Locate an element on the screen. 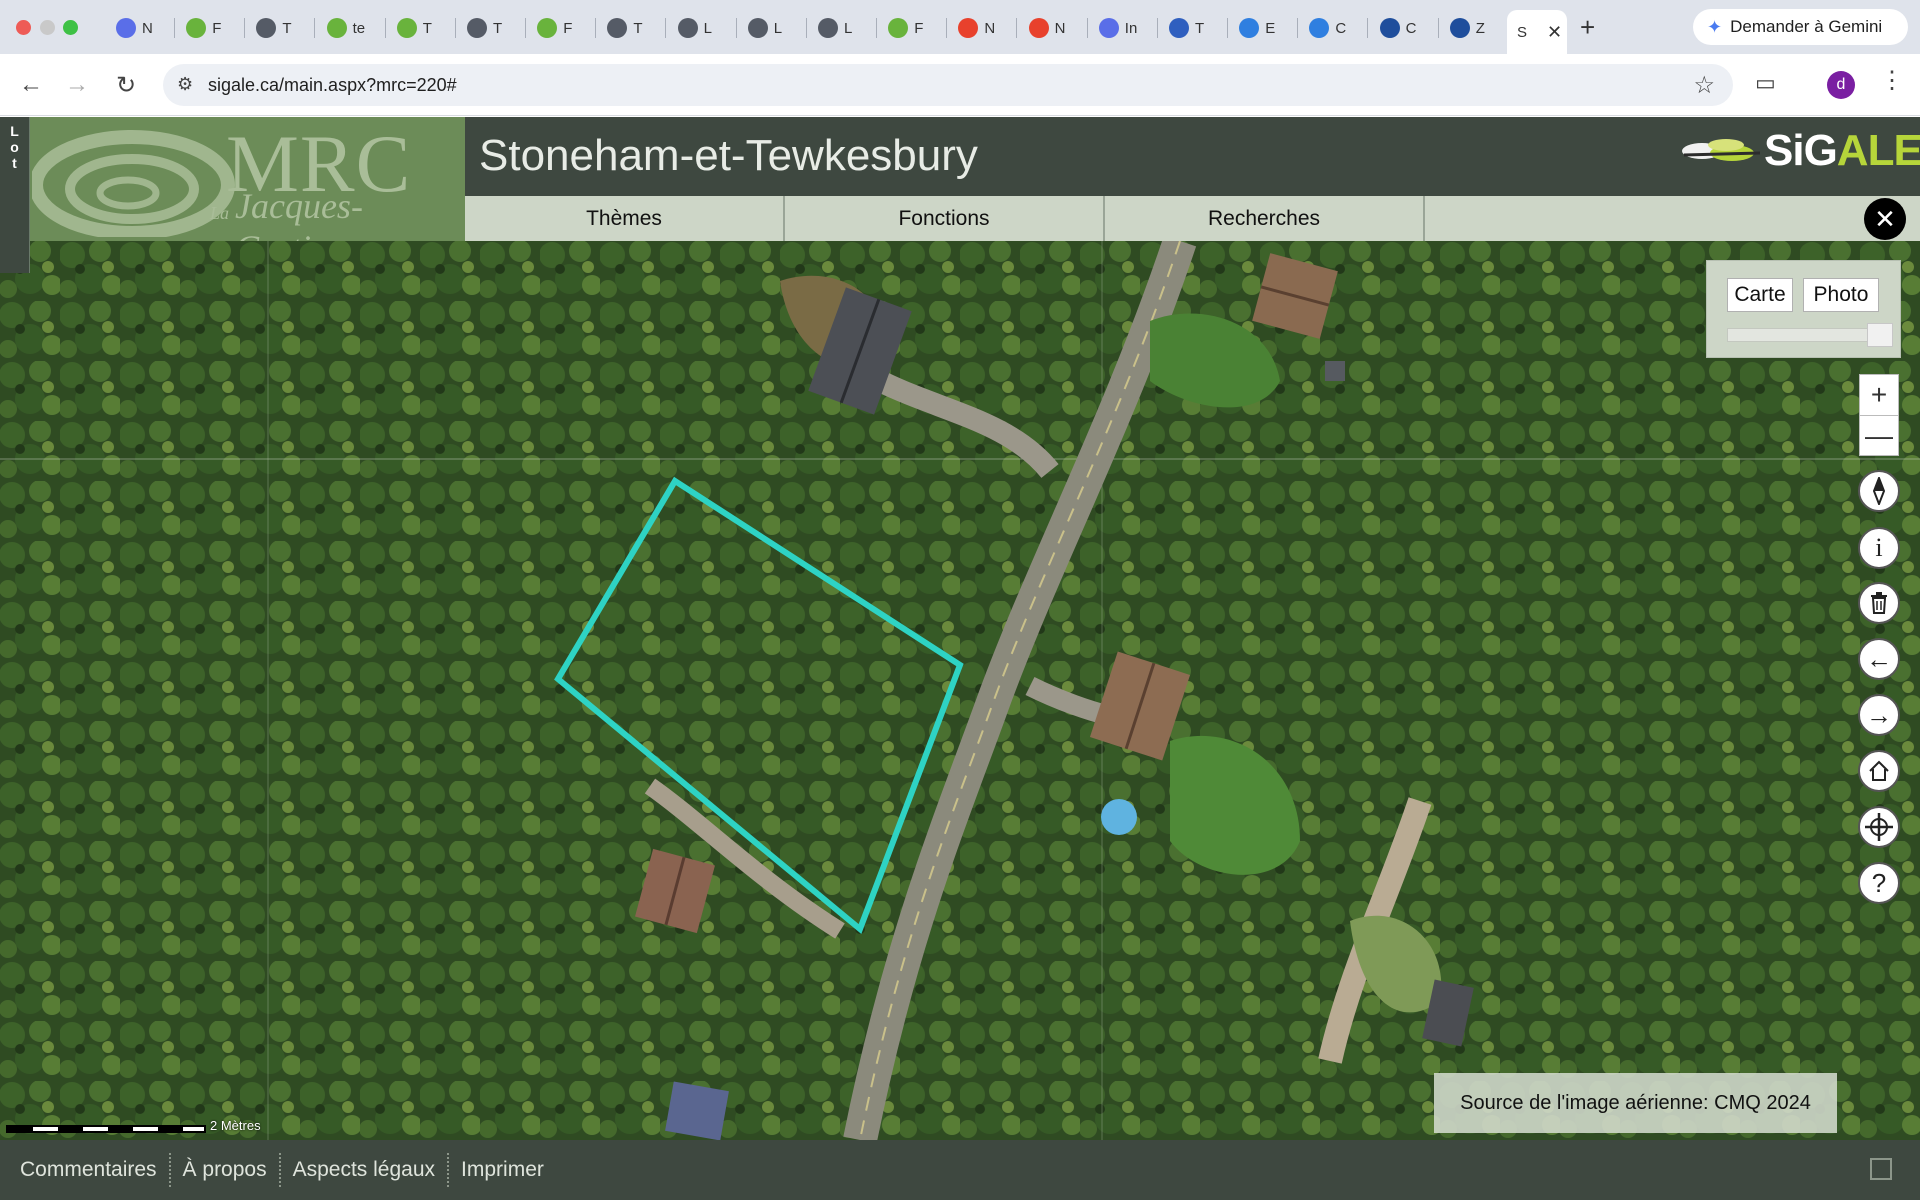 The image size is (1920, 1200). info-icon: i is located at coordinates (1879, 548).